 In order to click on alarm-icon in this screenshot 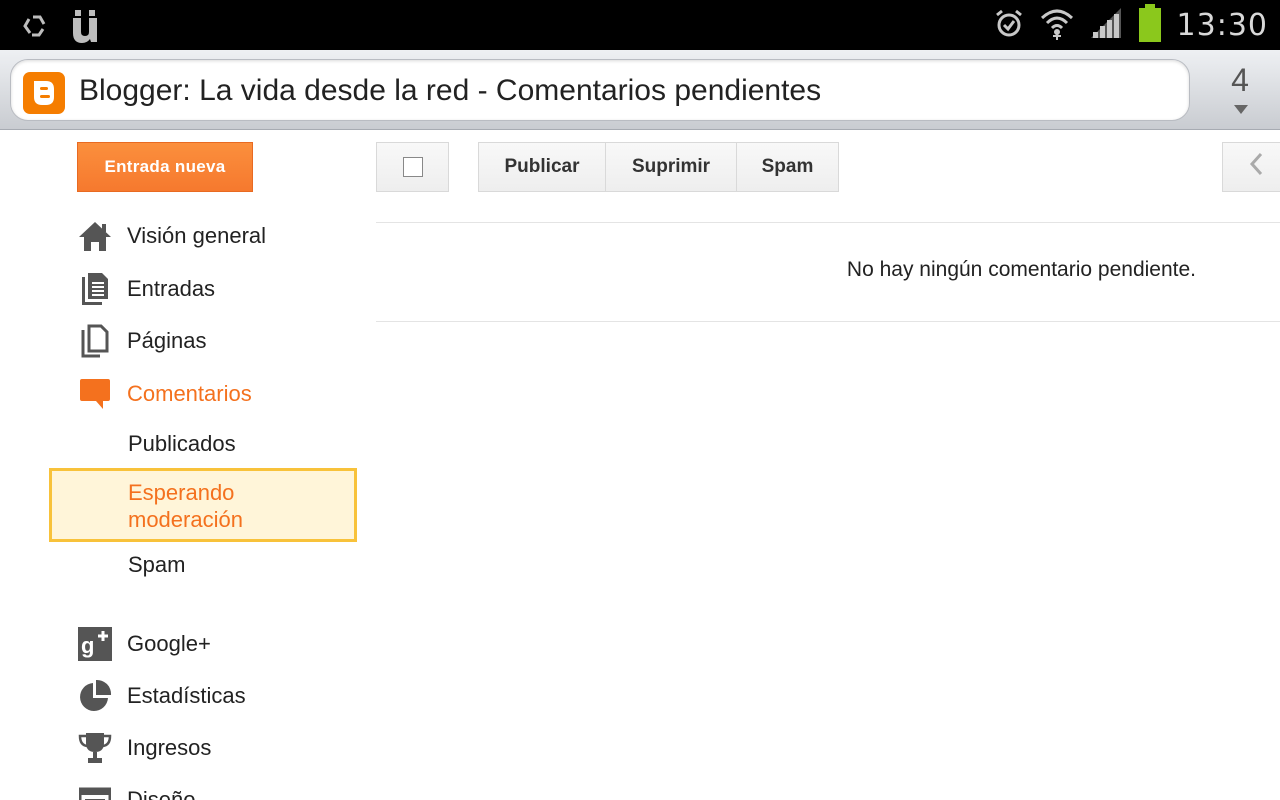, I will do `click(1009, 25)`.